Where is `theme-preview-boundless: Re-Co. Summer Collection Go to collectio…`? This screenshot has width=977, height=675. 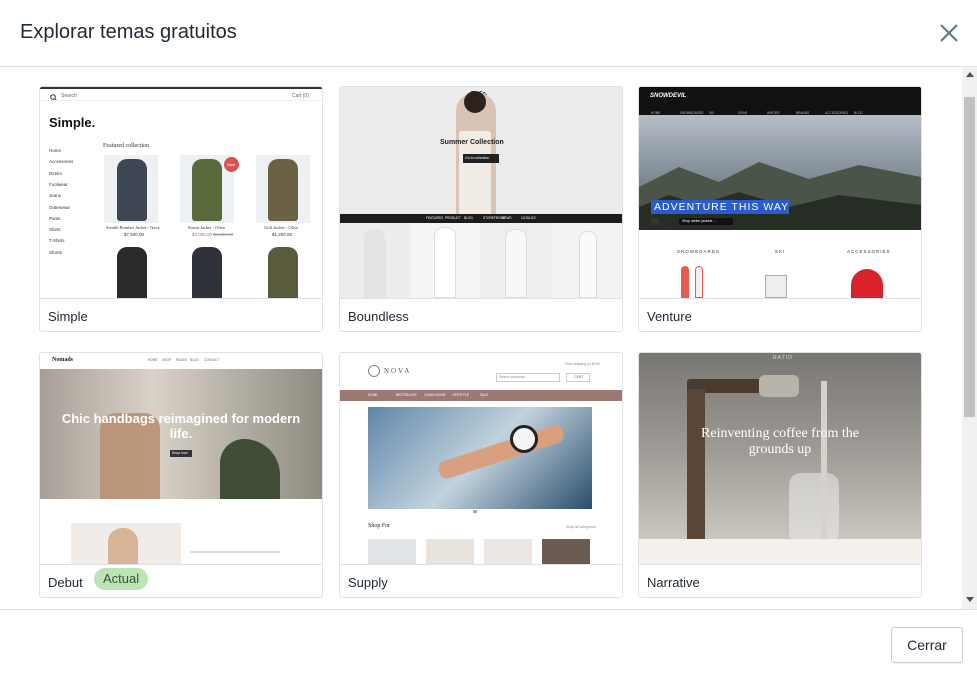
theme-preview-boundless: Re-Co. Summer Collection Go to collectio… is located at coordinates (481, 192).